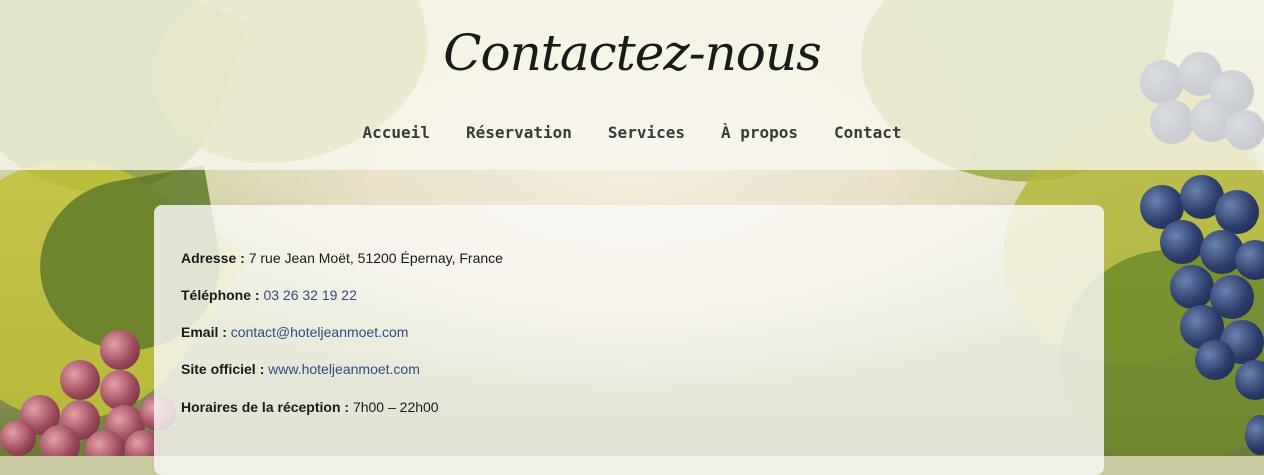 This screenshot has width=1264, height=475. I want to click on website-link: www.hoteljeanmoet.com, so click(344, 369).